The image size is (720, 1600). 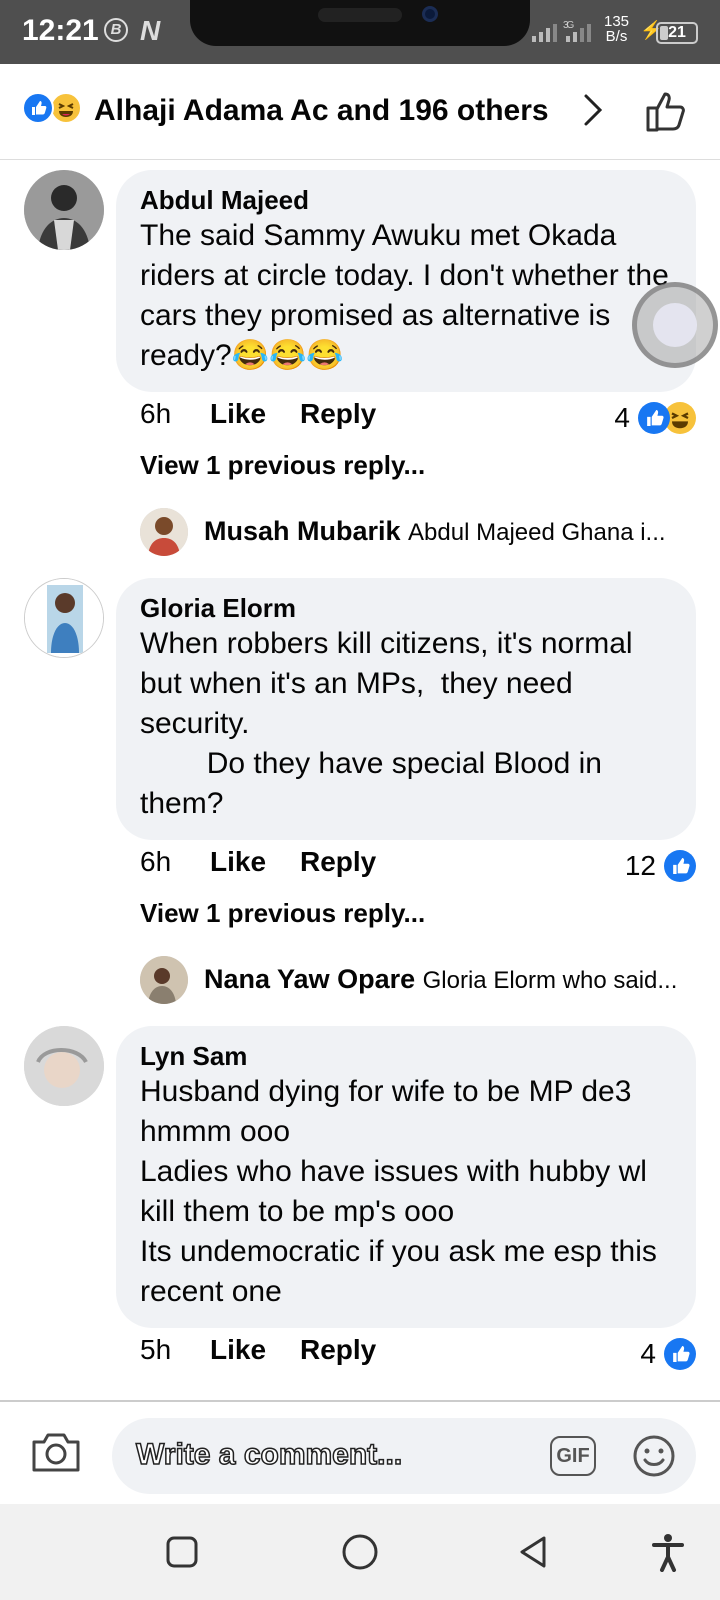 I want to click on recents-button, so click(x=182, y=1554).